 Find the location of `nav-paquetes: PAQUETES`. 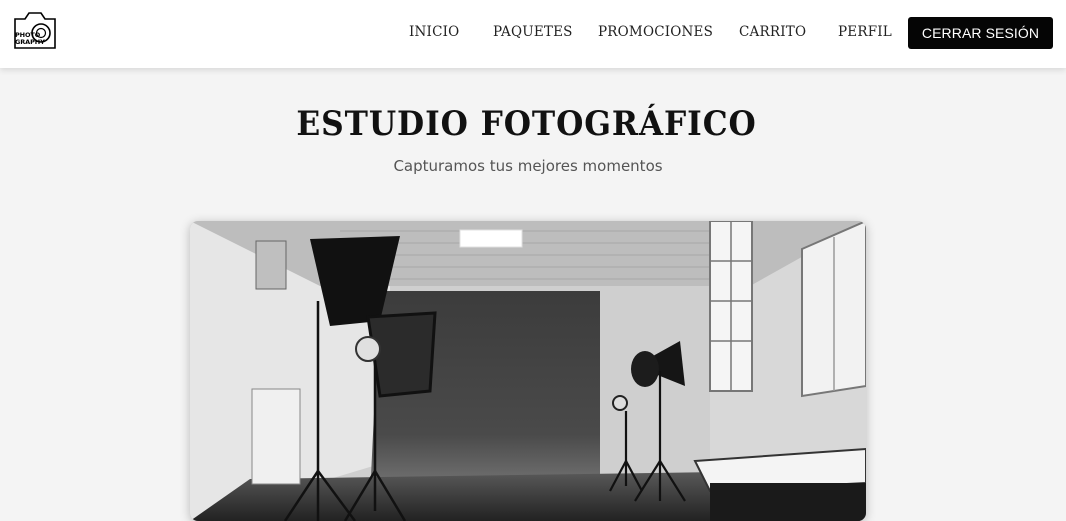

nav-paquetes: PAQUETES is located at coordinates (533, 32).